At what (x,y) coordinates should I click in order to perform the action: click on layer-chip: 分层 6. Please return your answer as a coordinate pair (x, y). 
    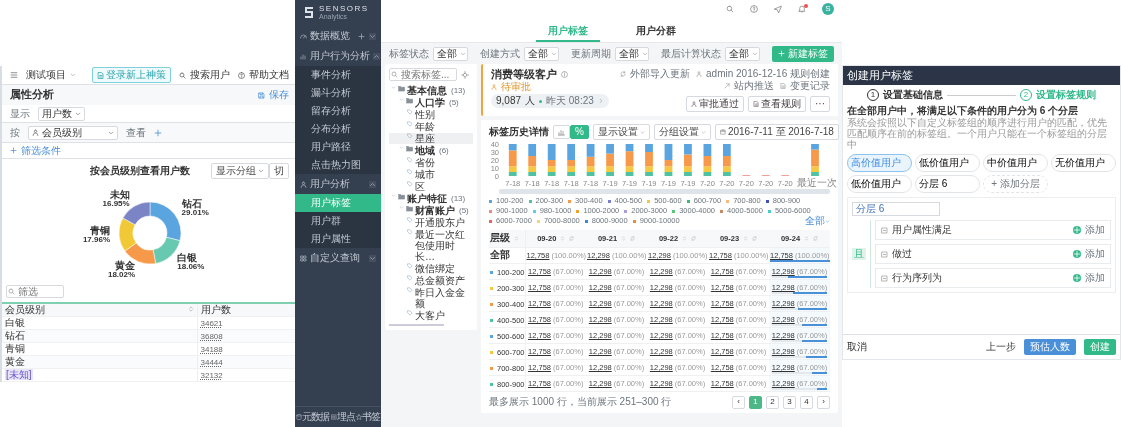
    Looking at the image, I should click on (947, 184).